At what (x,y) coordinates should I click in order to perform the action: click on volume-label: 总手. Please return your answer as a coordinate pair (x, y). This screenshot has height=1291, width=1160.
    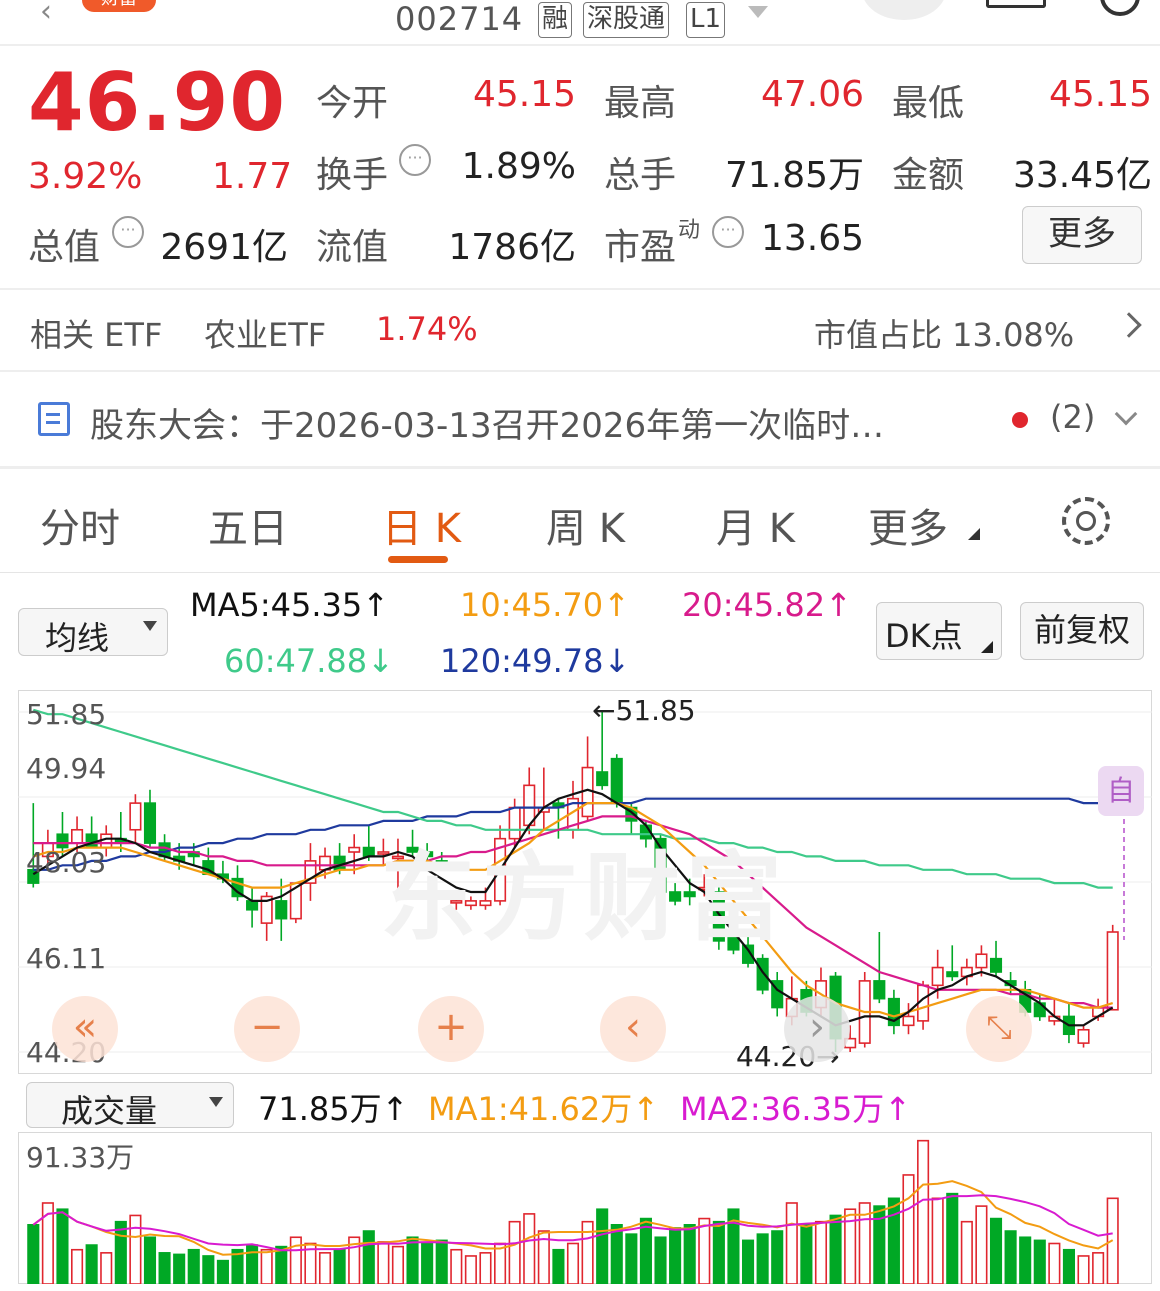
    Looking at the image, I should click on (640, 175).